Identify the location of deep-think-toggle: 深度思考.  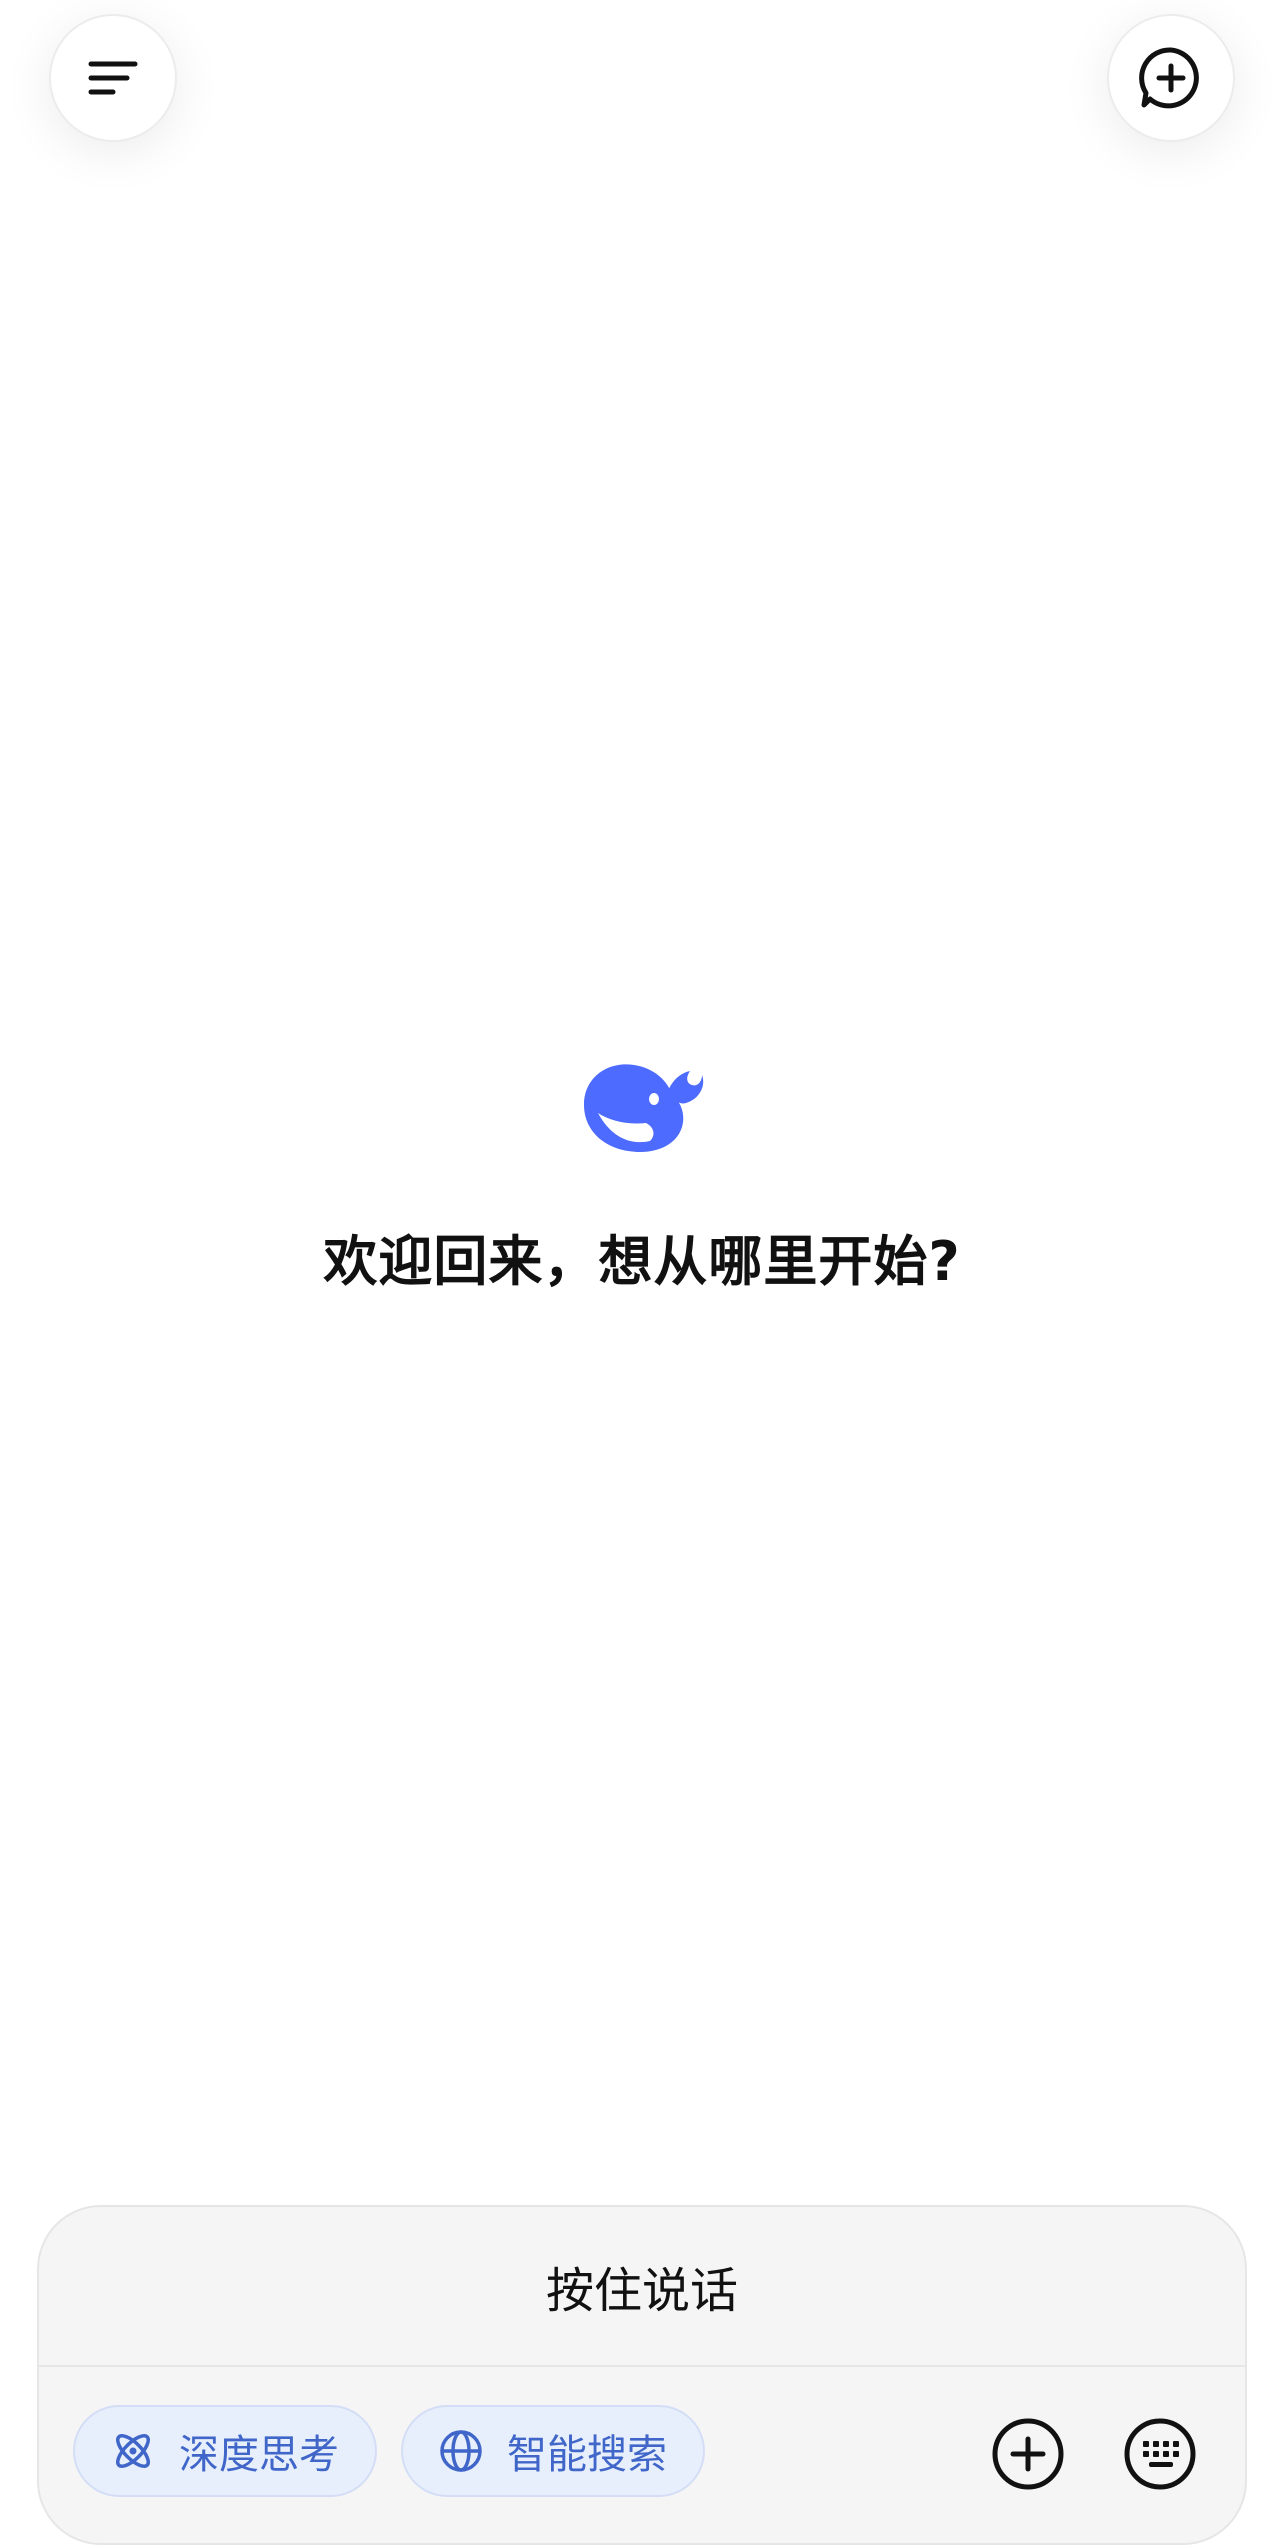
(225, 2451).